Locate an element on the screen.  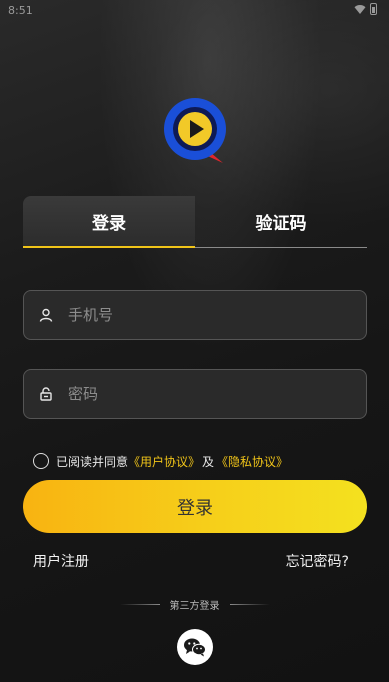
phone-input is located at coordinates (217, 315).